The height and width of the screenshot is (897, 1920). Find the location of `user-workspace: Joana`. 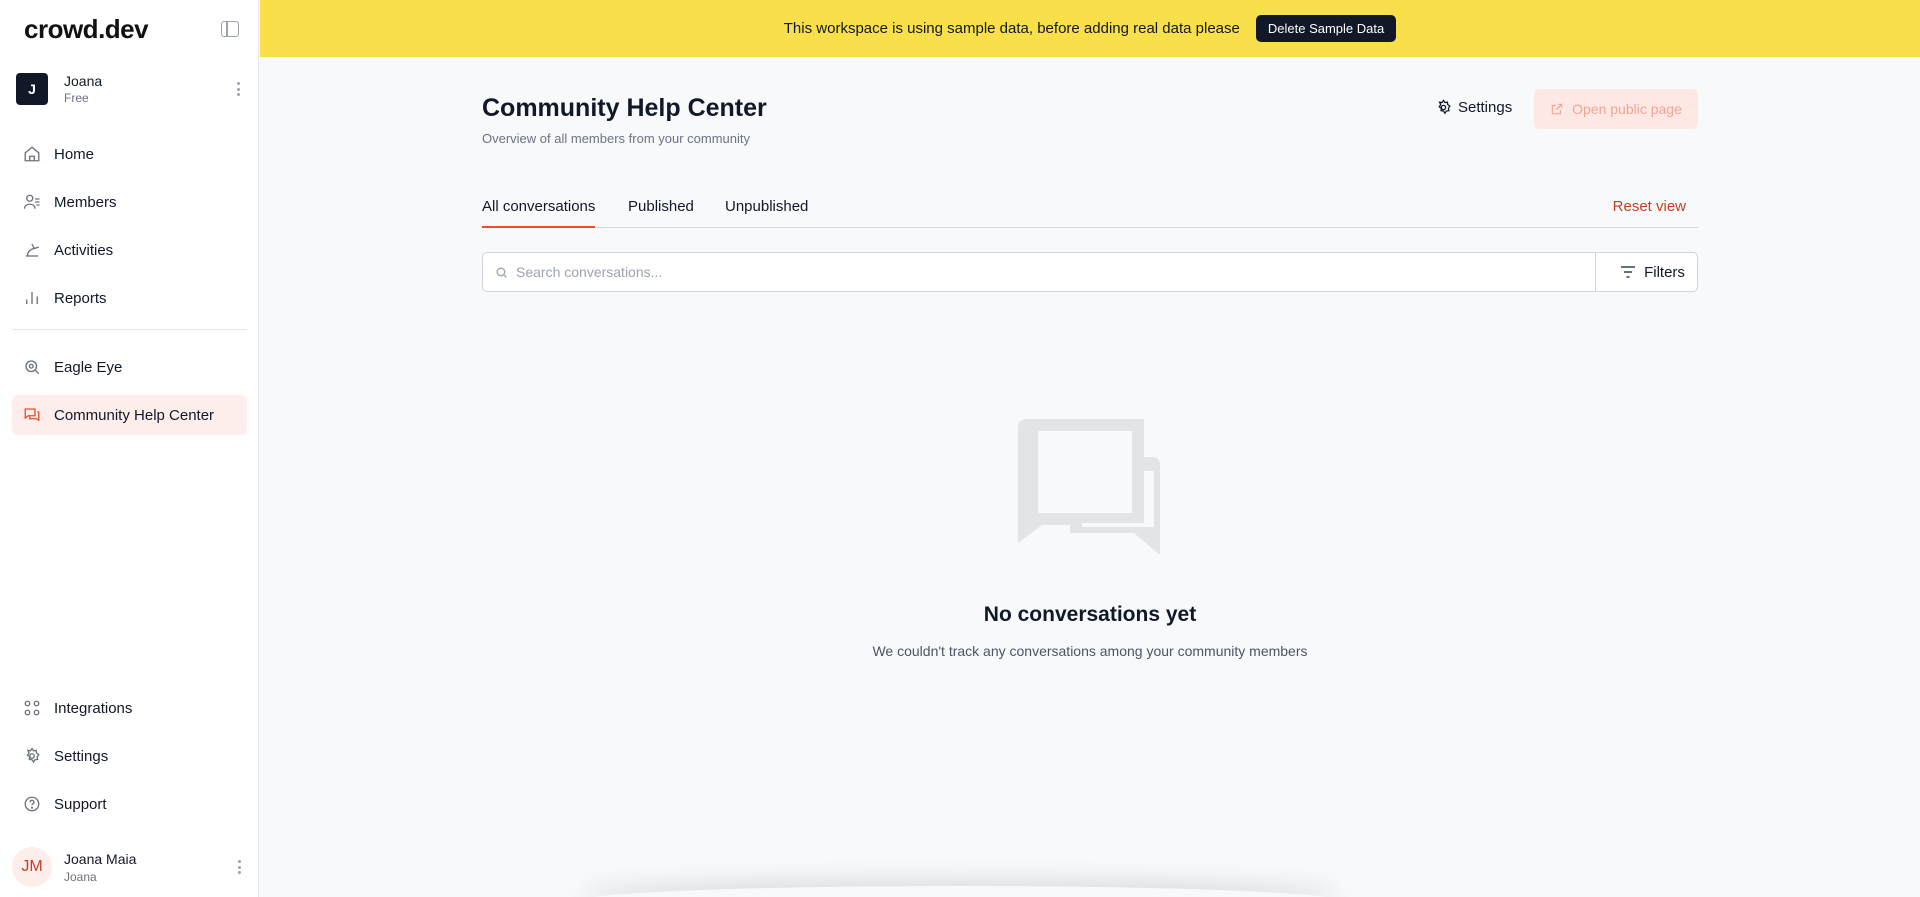

user-workspace: Joana is located at coordinates (80, 876).